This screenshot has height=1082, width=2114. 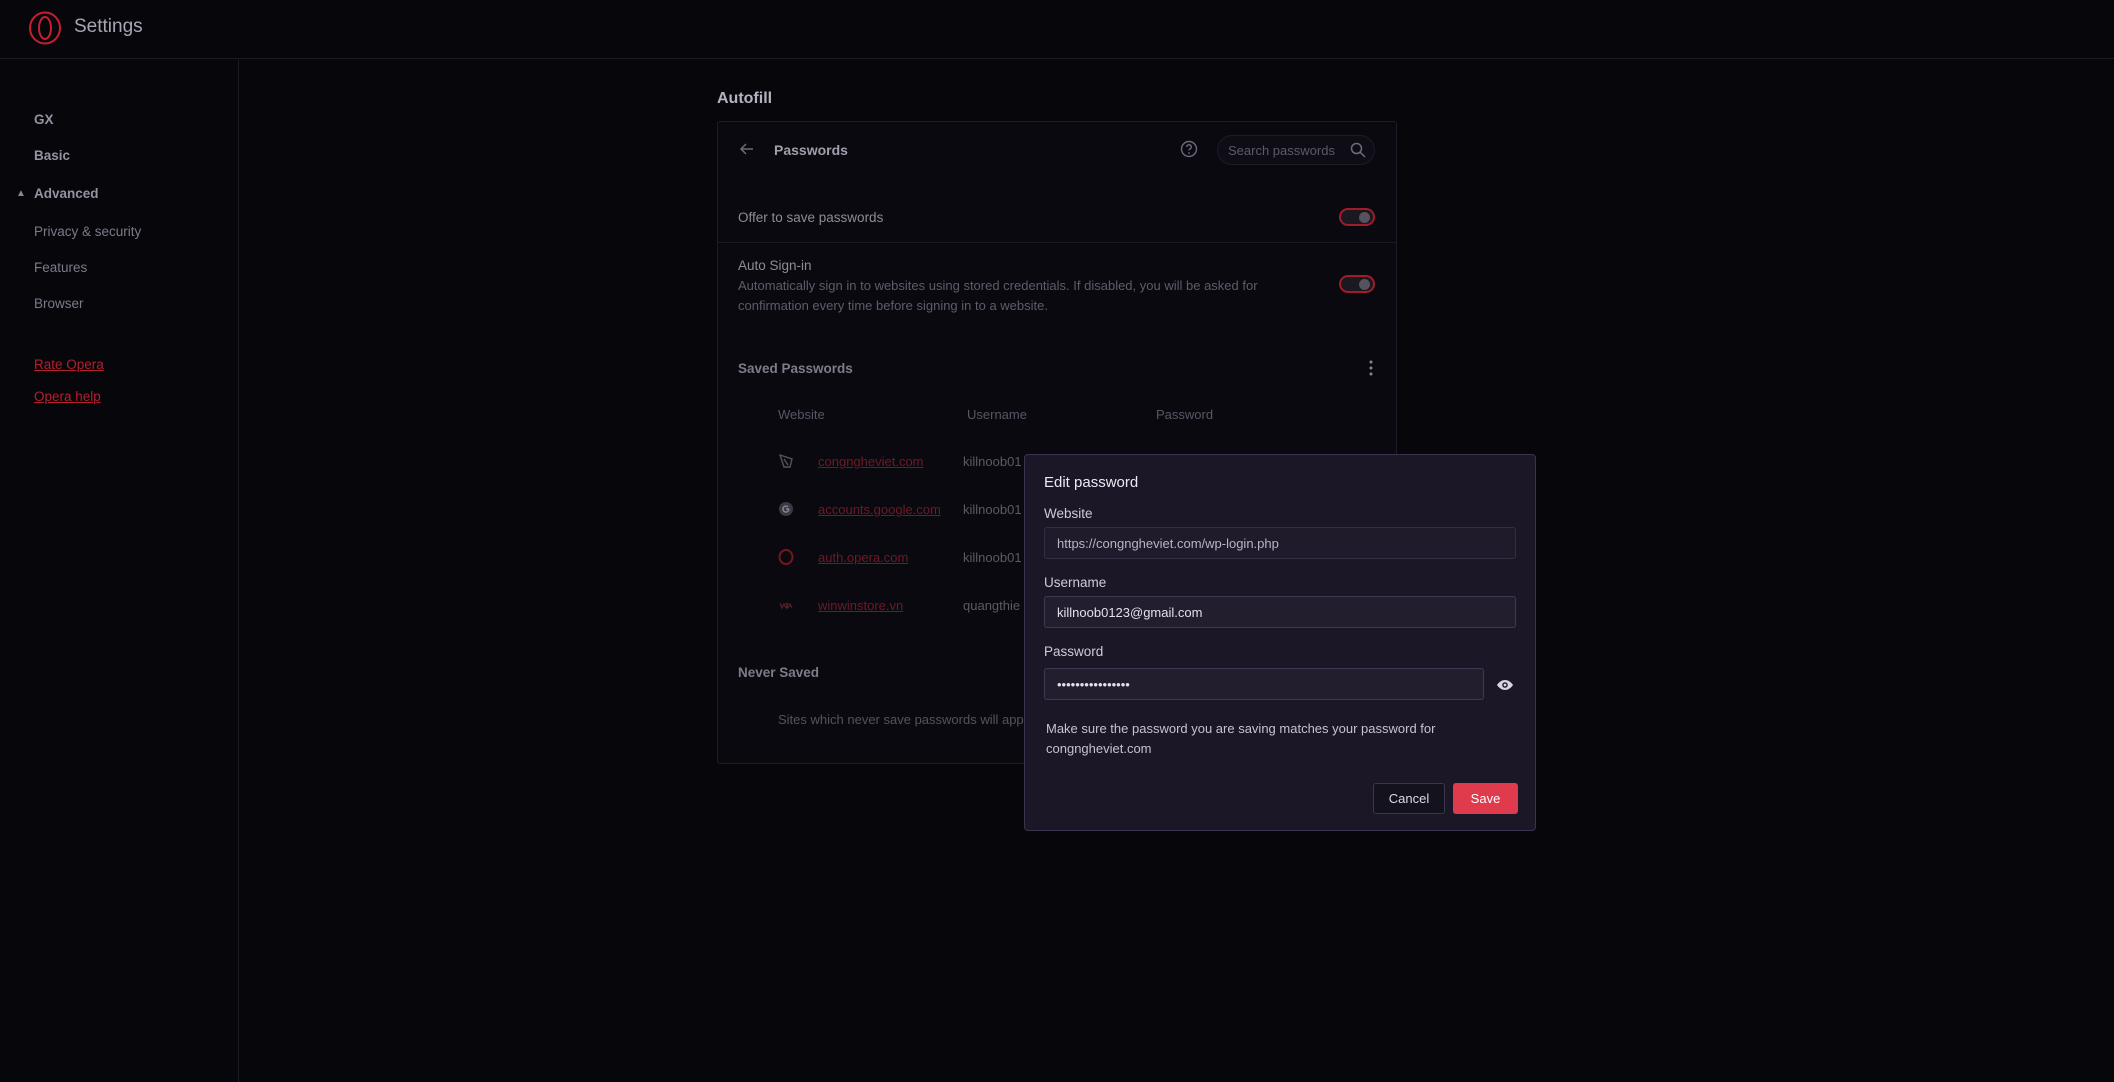 What do you see at coordinates (45, 28) in the screenshot?
I see `opera-logo-icon` at bounding box center [45, 28].